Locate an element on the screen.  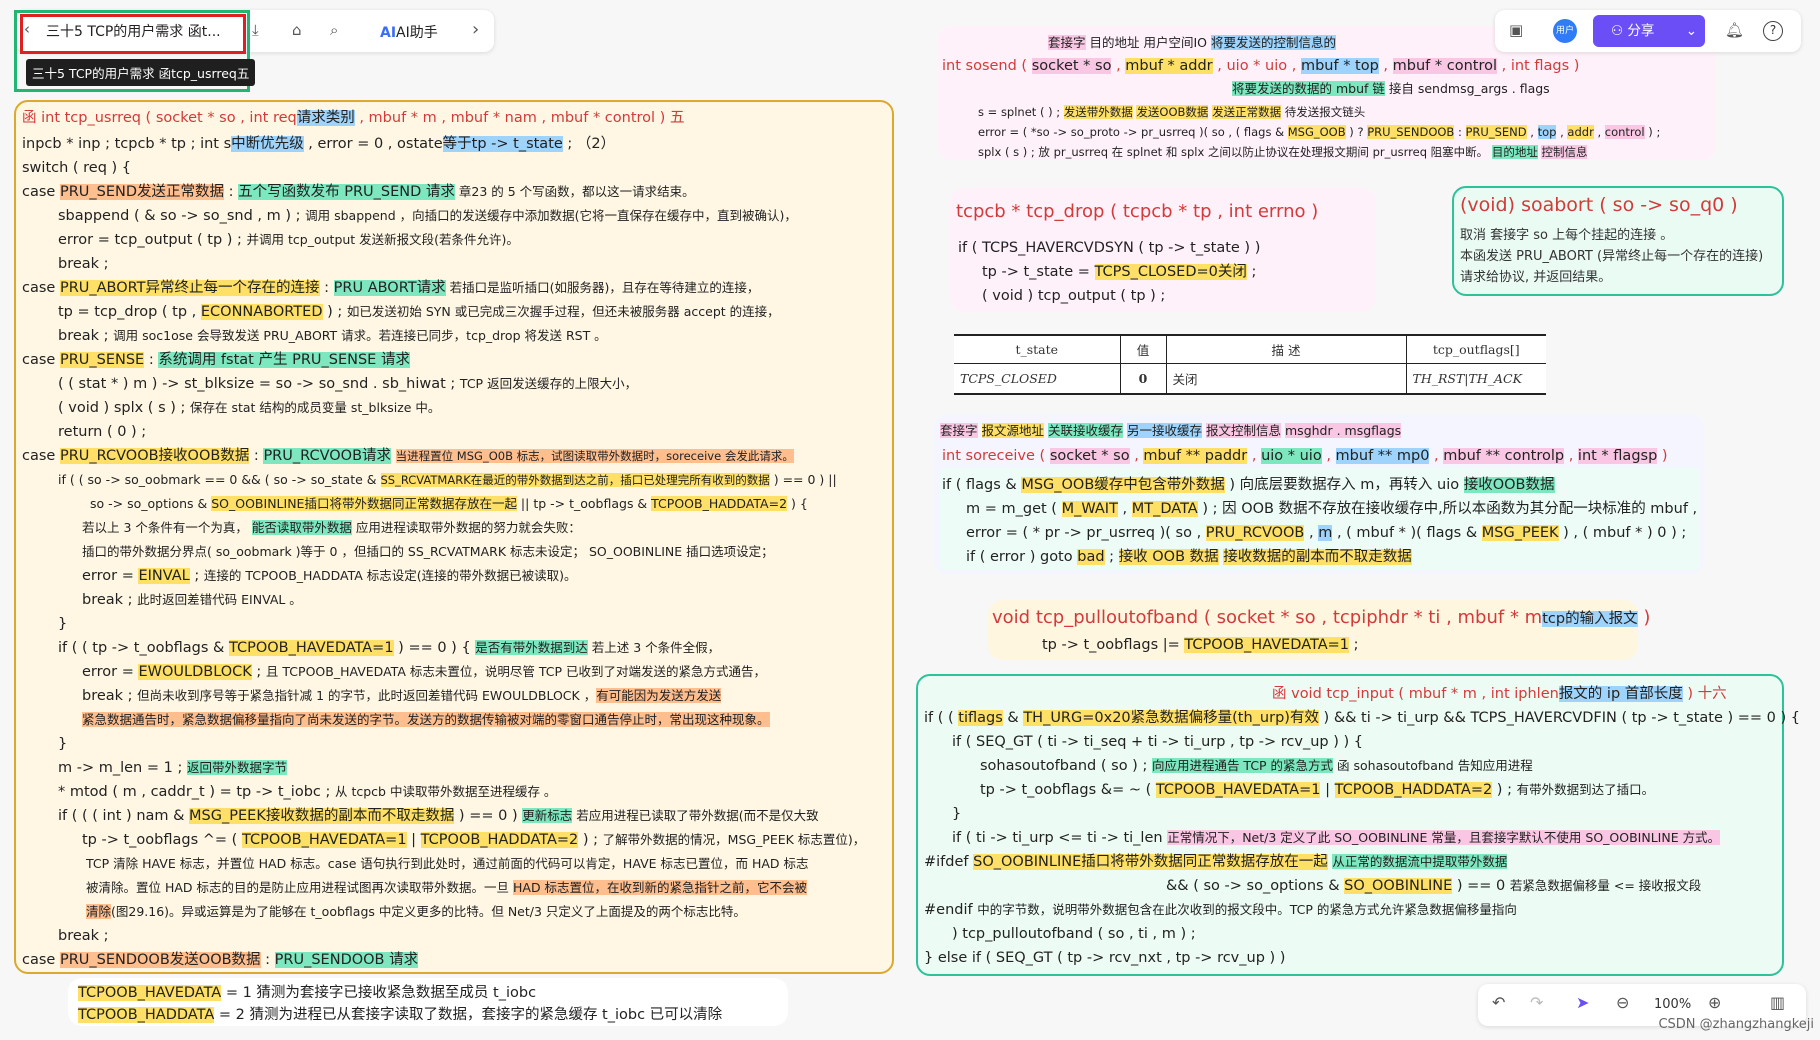
code-line: break ; is located at coordinates (83, 264).